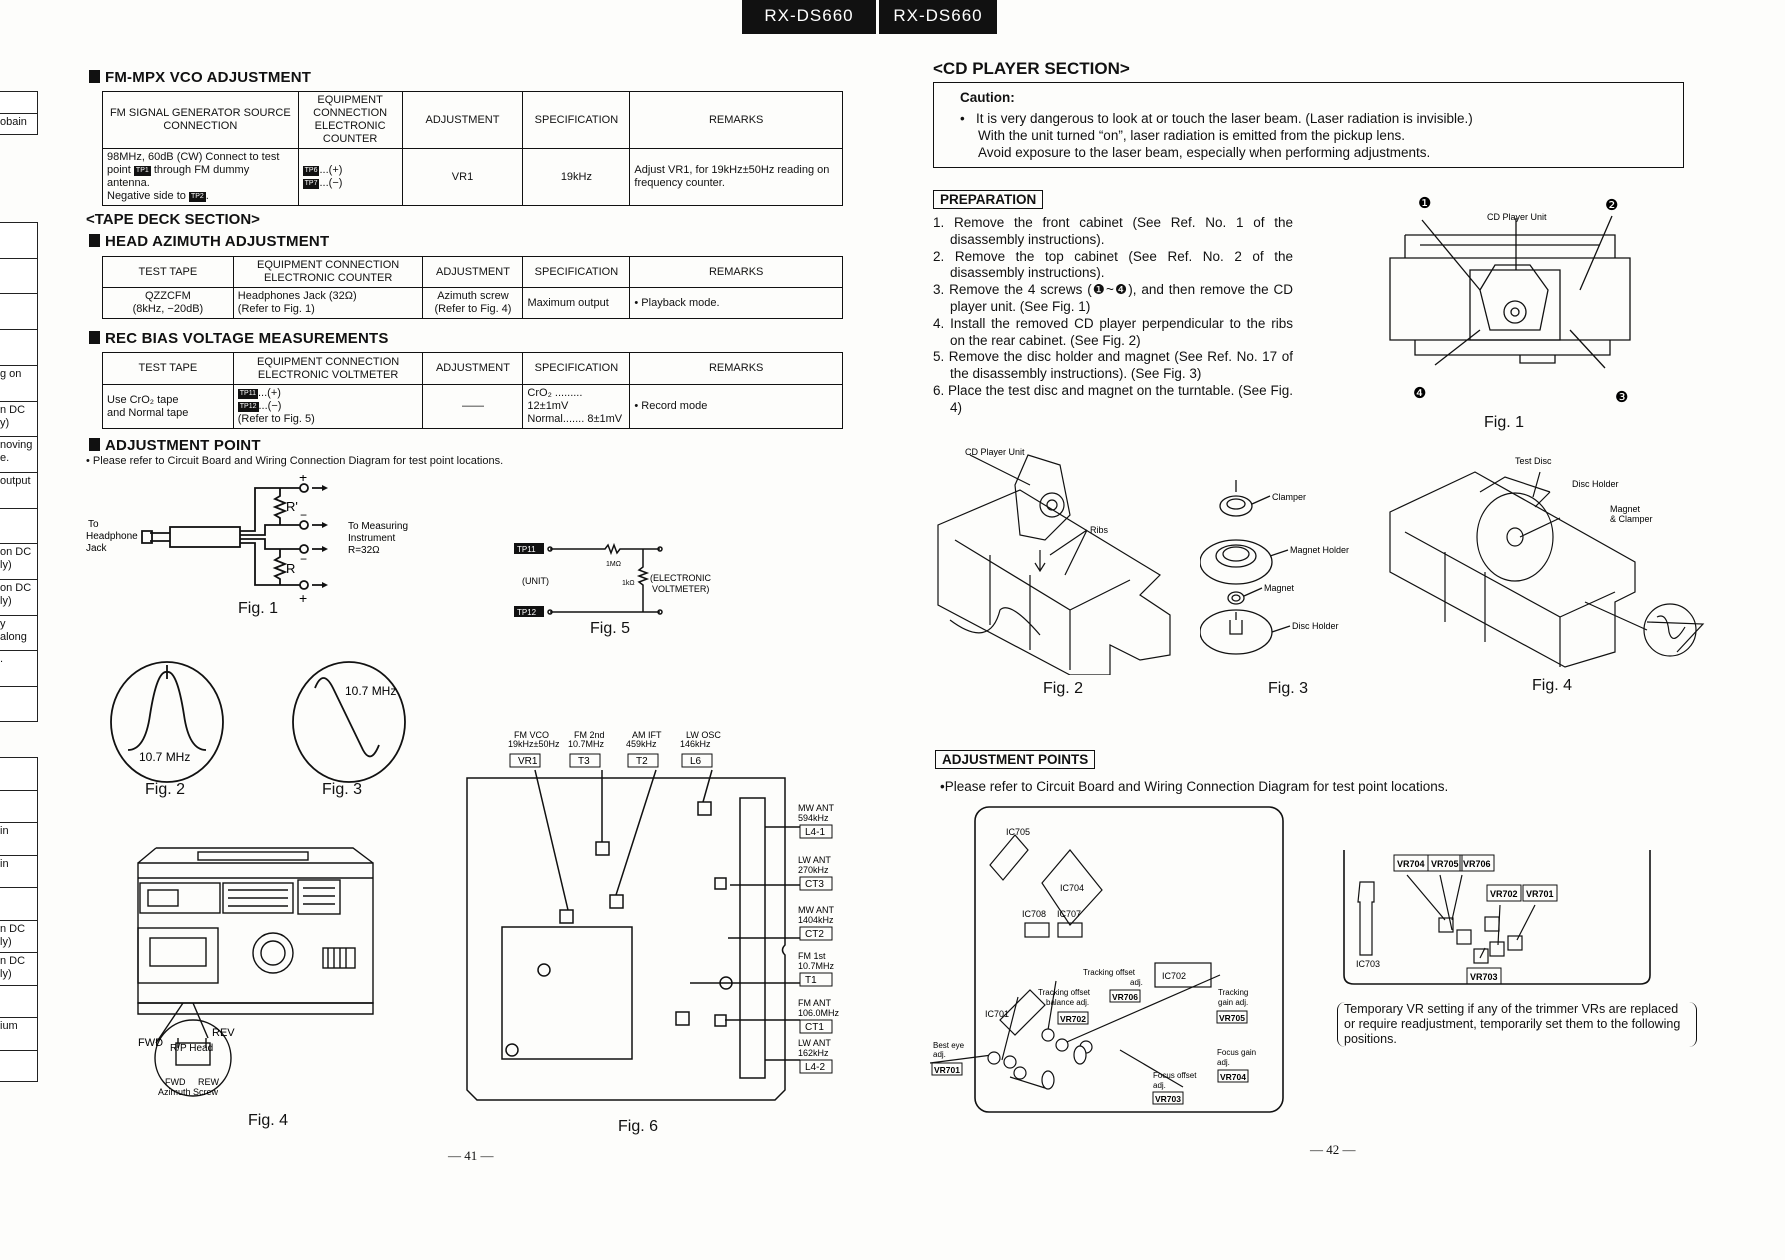 The height and width of the screenshot is (1260, 1785). Describe the element at coordinates (1031, 68) in the screenshot. I see `cd-section-title: <CD PLAYER SECTION>` at that location.